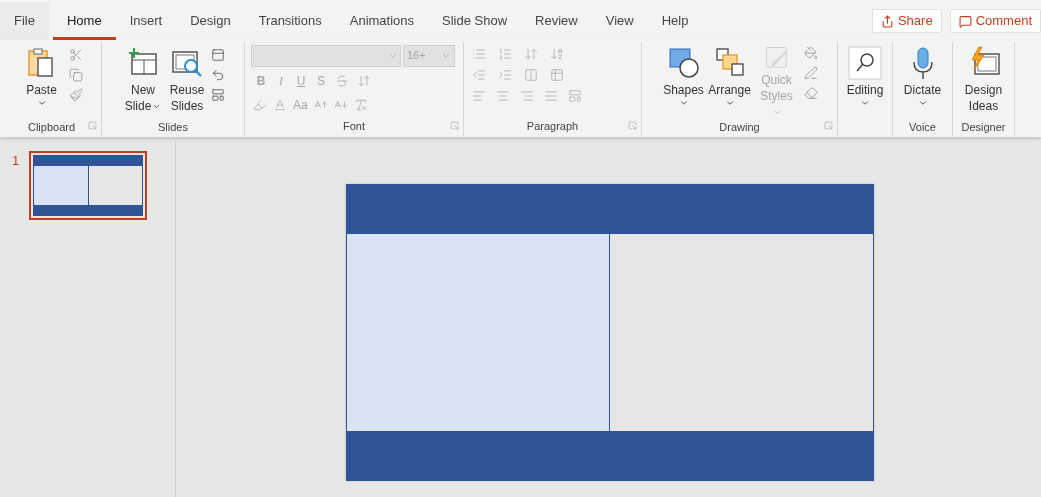 This screenshot has height=497, width=1041. Describe the element at coordinates (354, 125) in the screenshot. I see `group-label: Font` at that location.